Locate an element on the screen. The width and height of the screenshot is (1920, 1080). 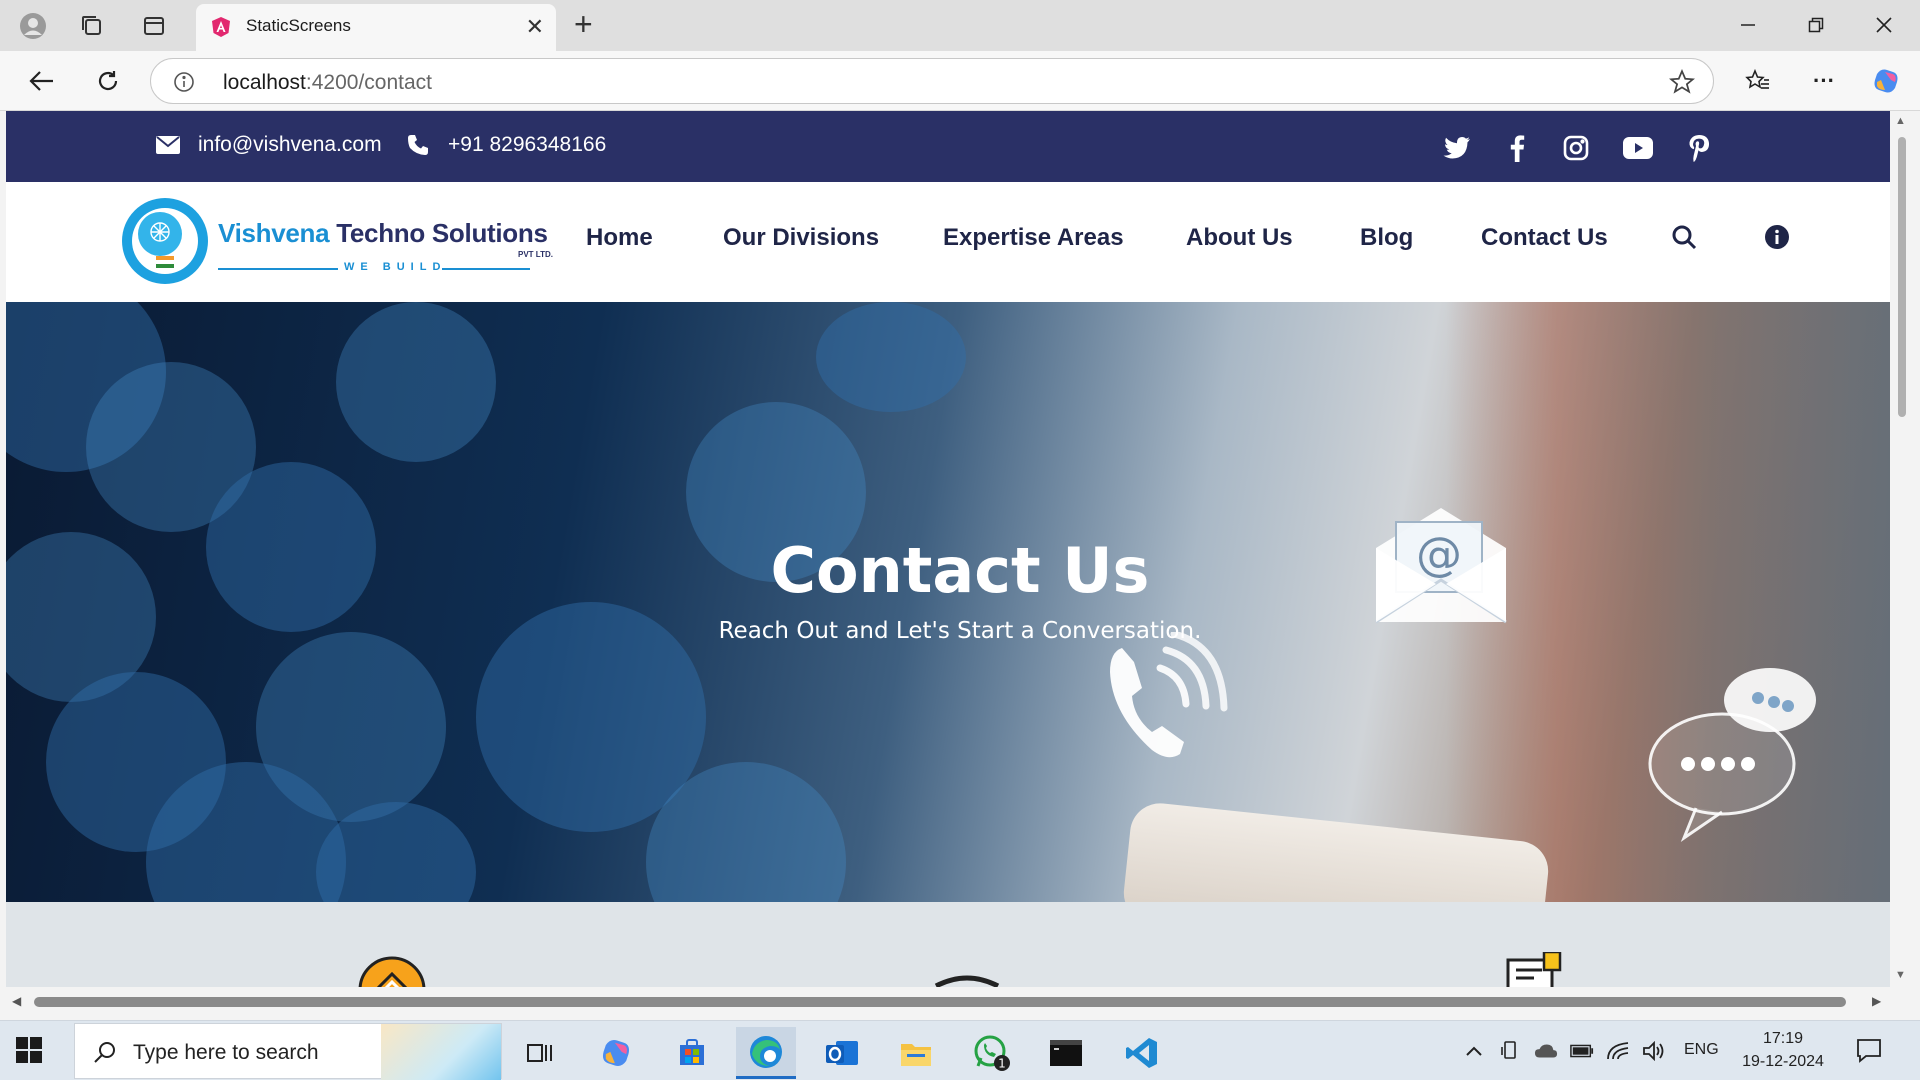
logo-suffix: PVT LTD. is located at coordinates (535, 254).